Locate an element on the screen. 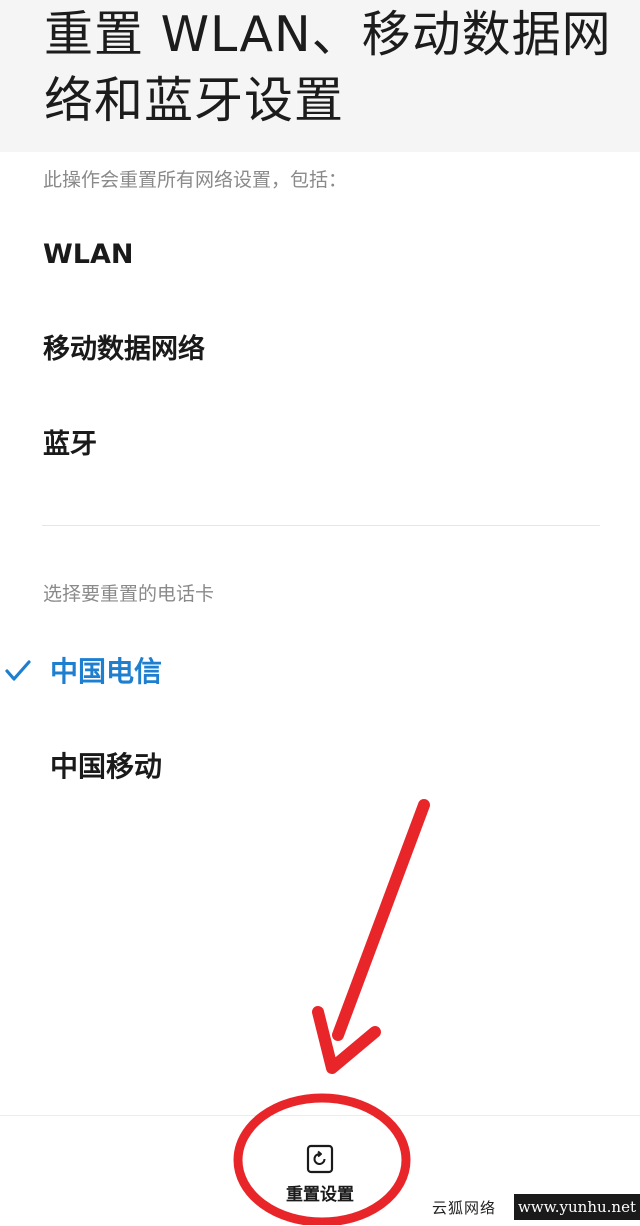 This screenshot has width=640, height=1226. reset-item-wlan: WLAN is located at coordinates (88, 254).